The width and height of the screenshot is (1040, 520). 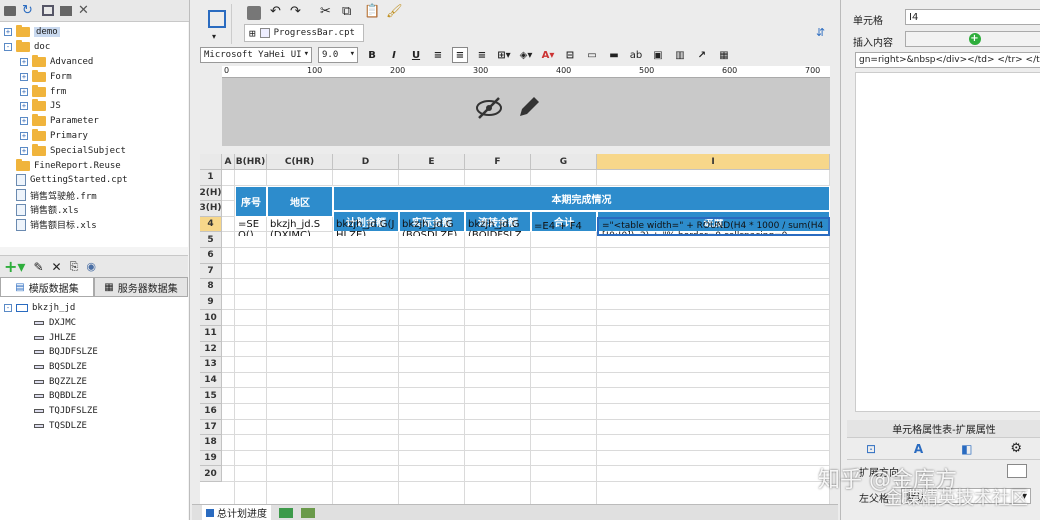 What do you see at coordinates (211, 302) in the screenshot?
I see `row-header: 9` at bounding box center [211, 302].